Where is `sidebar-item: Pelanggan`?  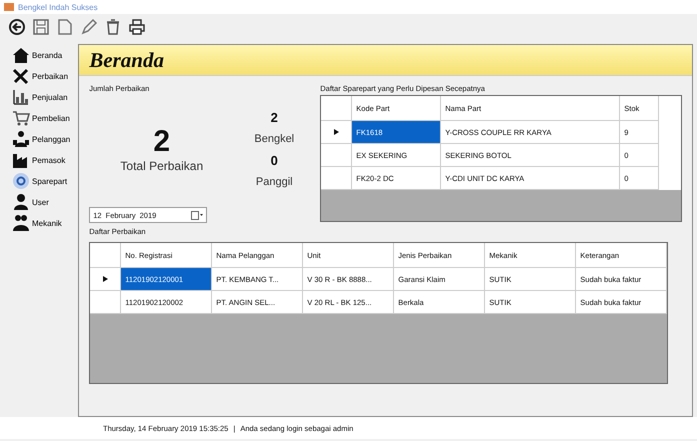
sidebar-item: Pelanggan is located at coordinates (38, 139).